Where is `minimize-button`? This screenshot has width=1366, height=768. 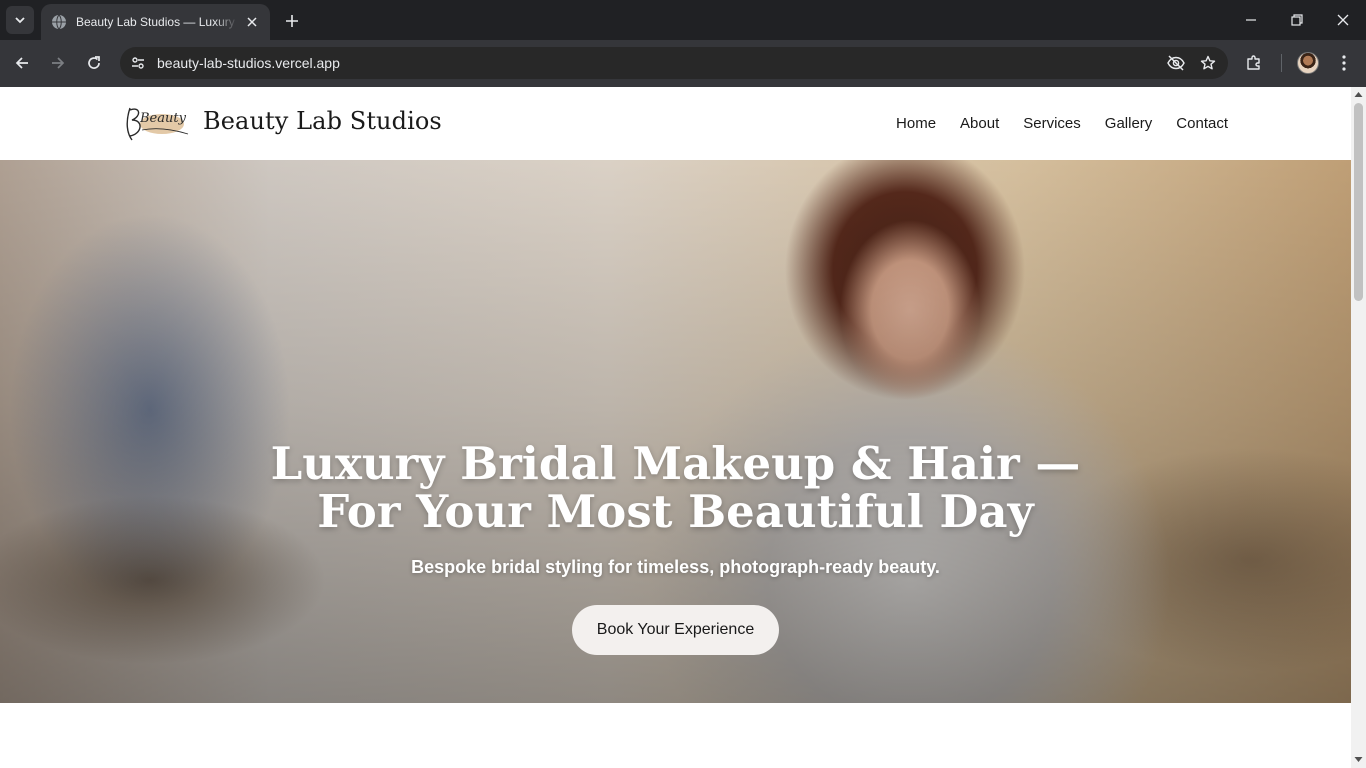
minimize-button is located at coordinates (1251, 20).